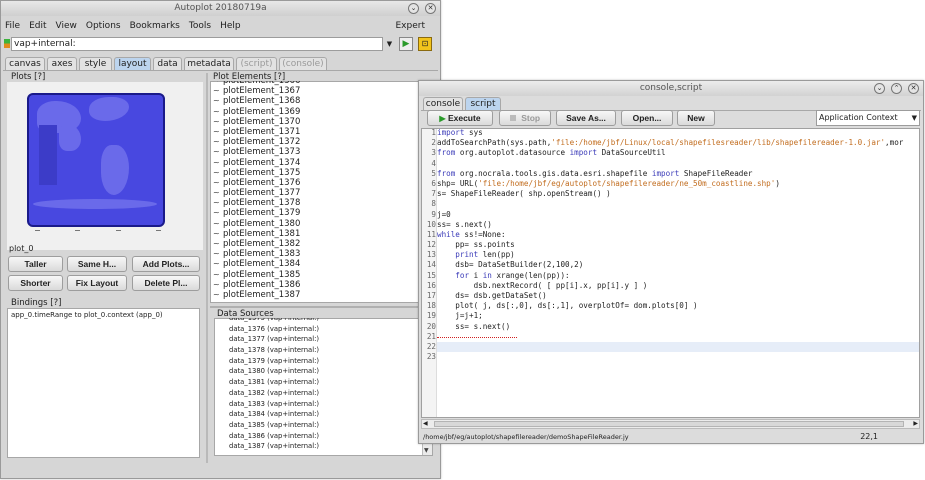 This screenshot has width=925, height=480. Describe the element at coordinates (323, 152) in the screenshot. I see `plot-element-item: ~ plotElement_1373` at that location.